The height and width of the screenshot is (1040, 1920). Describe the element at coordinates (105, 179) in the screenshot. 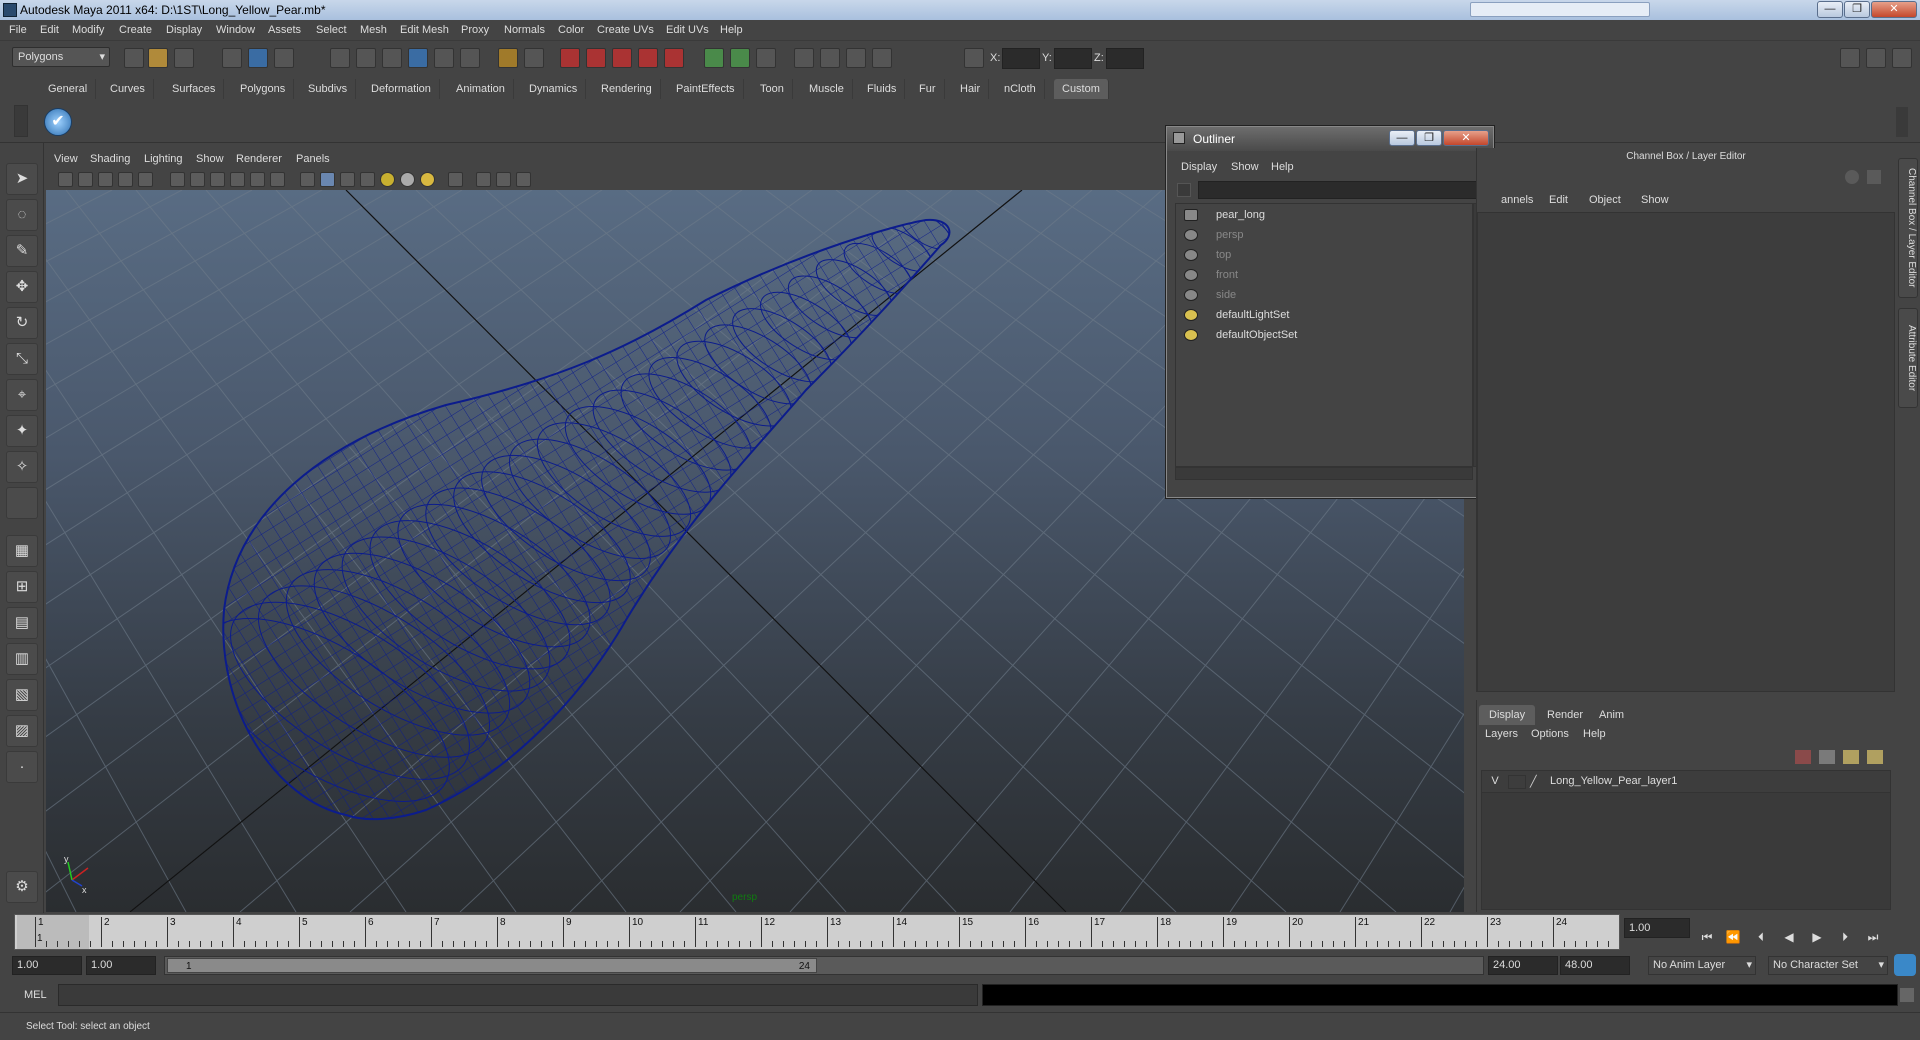

I see `bookmarks-icon` at that location.